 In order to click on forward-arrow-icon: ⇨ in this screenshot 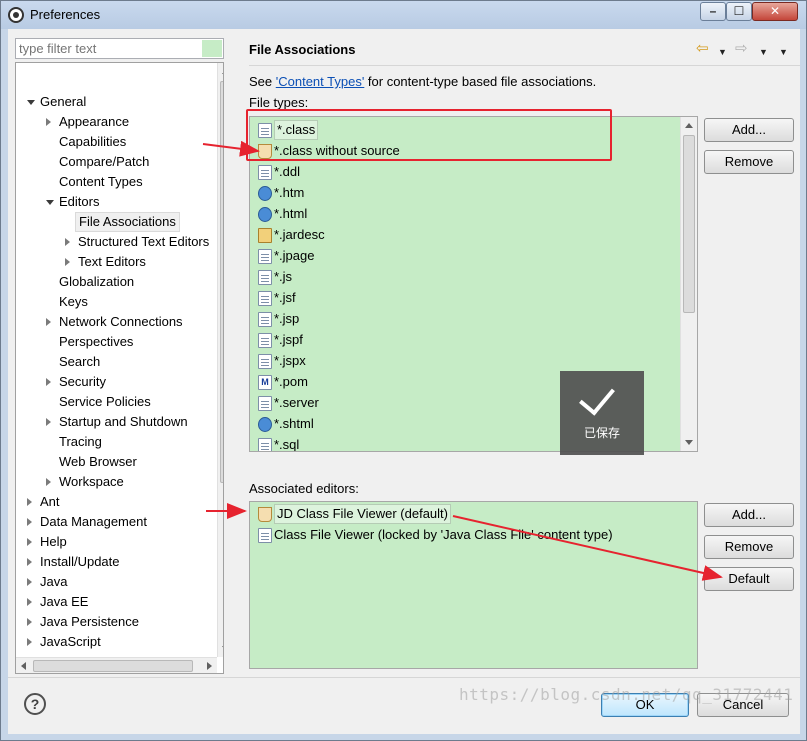, I will do `click(741, 49)`.